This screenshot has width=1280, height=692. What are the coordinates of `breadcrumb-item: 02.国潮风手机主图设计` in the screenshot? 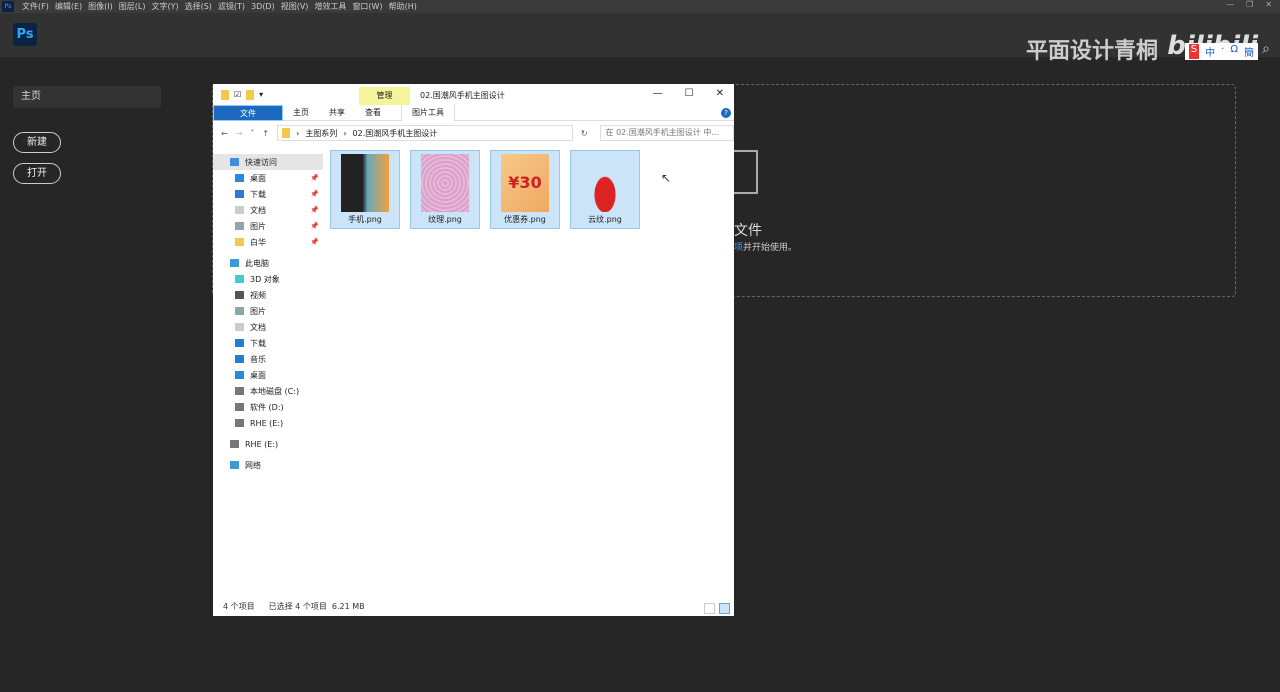 It's located at (395, 133).